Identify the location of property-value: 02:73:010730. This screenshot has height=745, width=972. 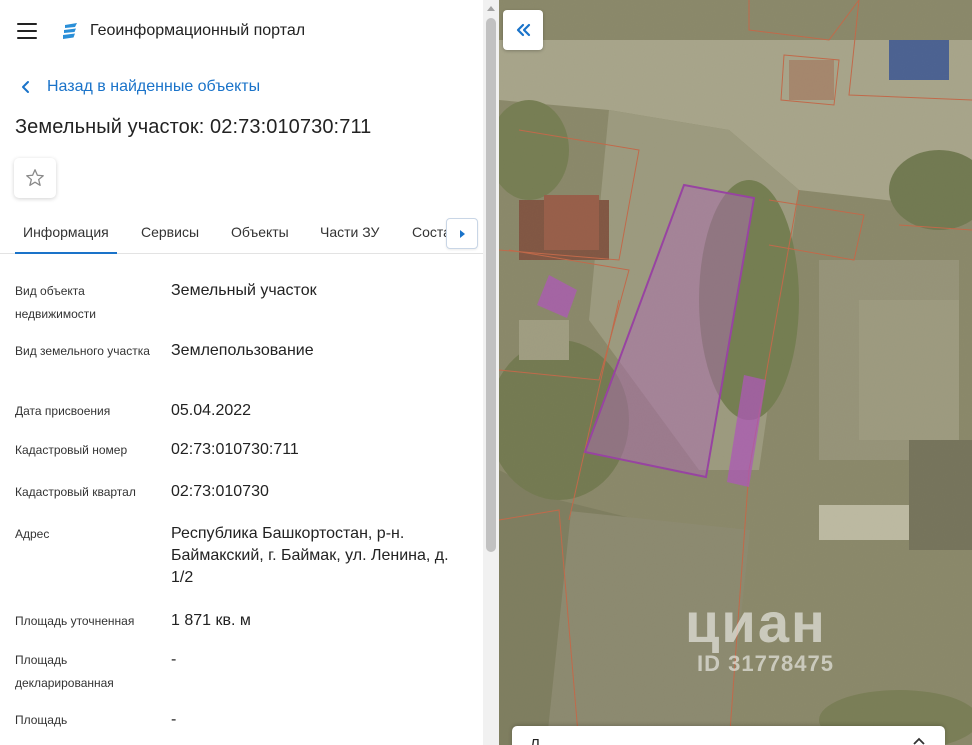
(220, 491).